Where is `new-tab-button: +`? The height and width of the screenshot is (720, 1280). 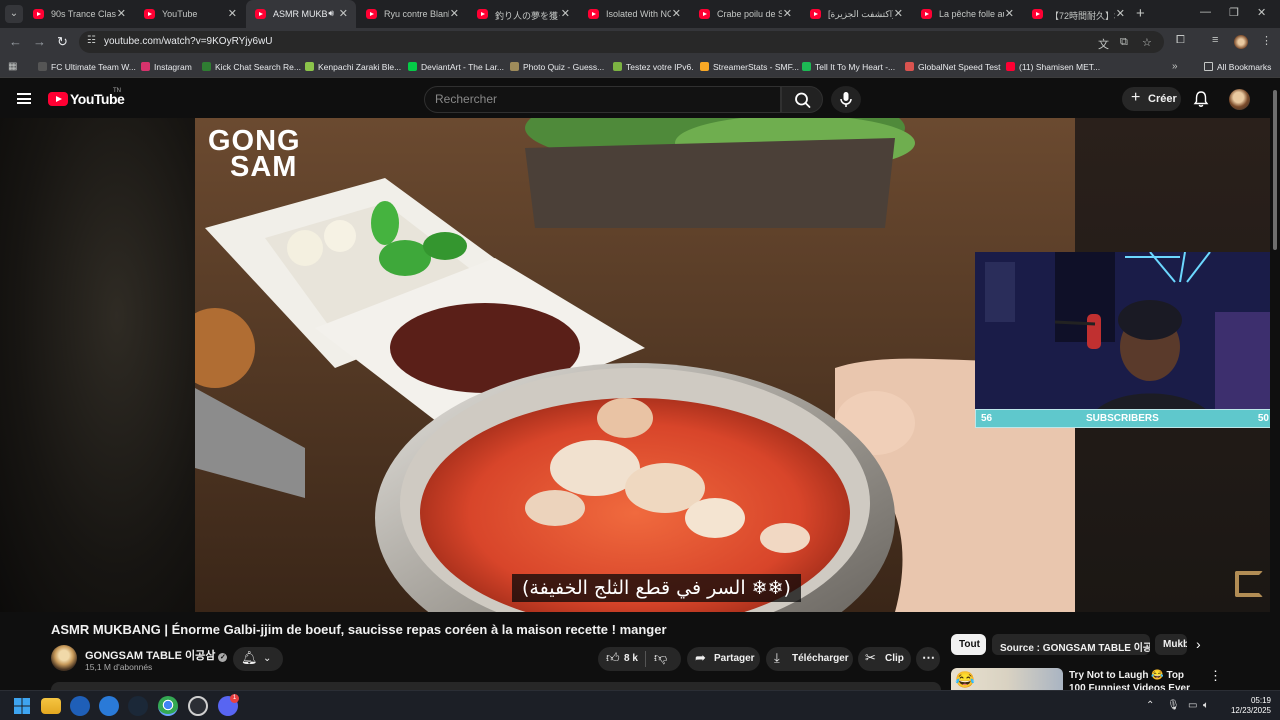
new-tab-button: + is located at coordinates (1140, 13).